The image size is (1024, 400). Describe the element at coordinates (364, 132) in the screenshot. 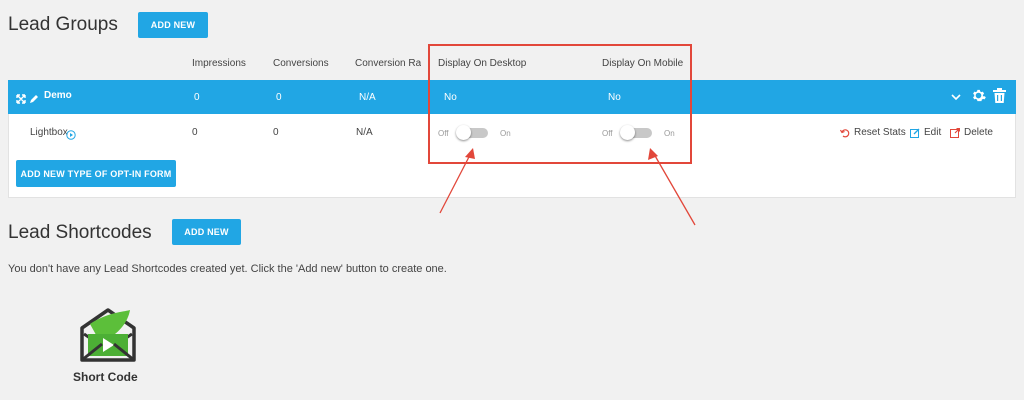

I see `item-conversion-rate: N/A` at that location.